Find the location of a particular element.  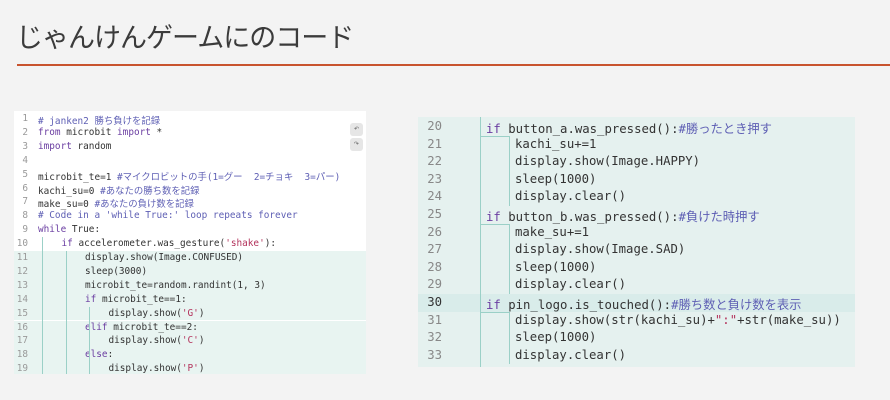

code-line: 12 sleep(3000) is located at coordinates (190, 271).